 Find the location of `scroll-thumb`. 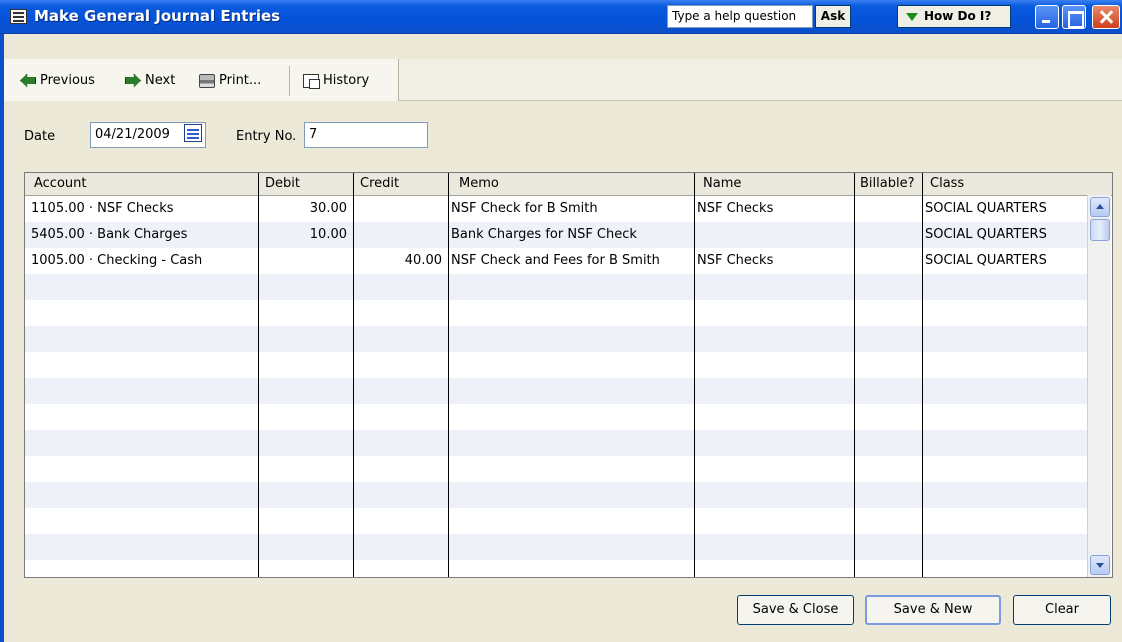

scroll-thumb is located at coordinates (1100, 230).